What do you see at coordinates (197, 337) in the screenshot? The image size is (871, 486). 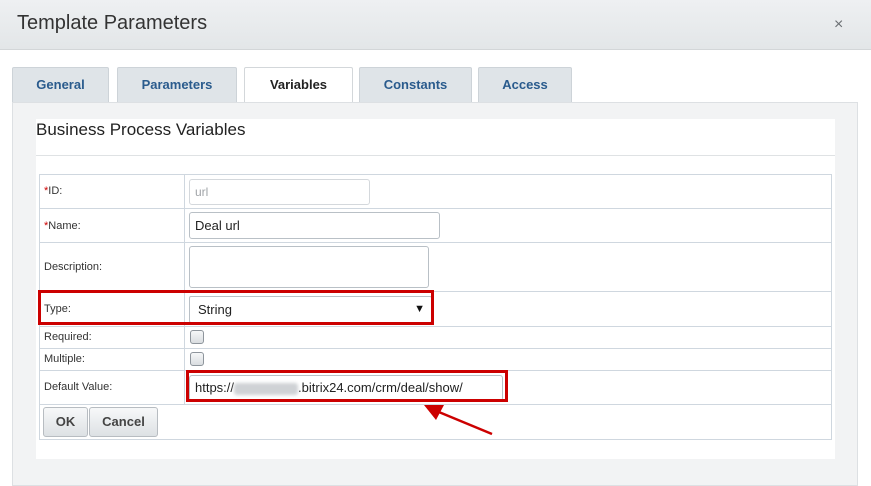 I see `required-checkbox` at bounding box center [197, 337].